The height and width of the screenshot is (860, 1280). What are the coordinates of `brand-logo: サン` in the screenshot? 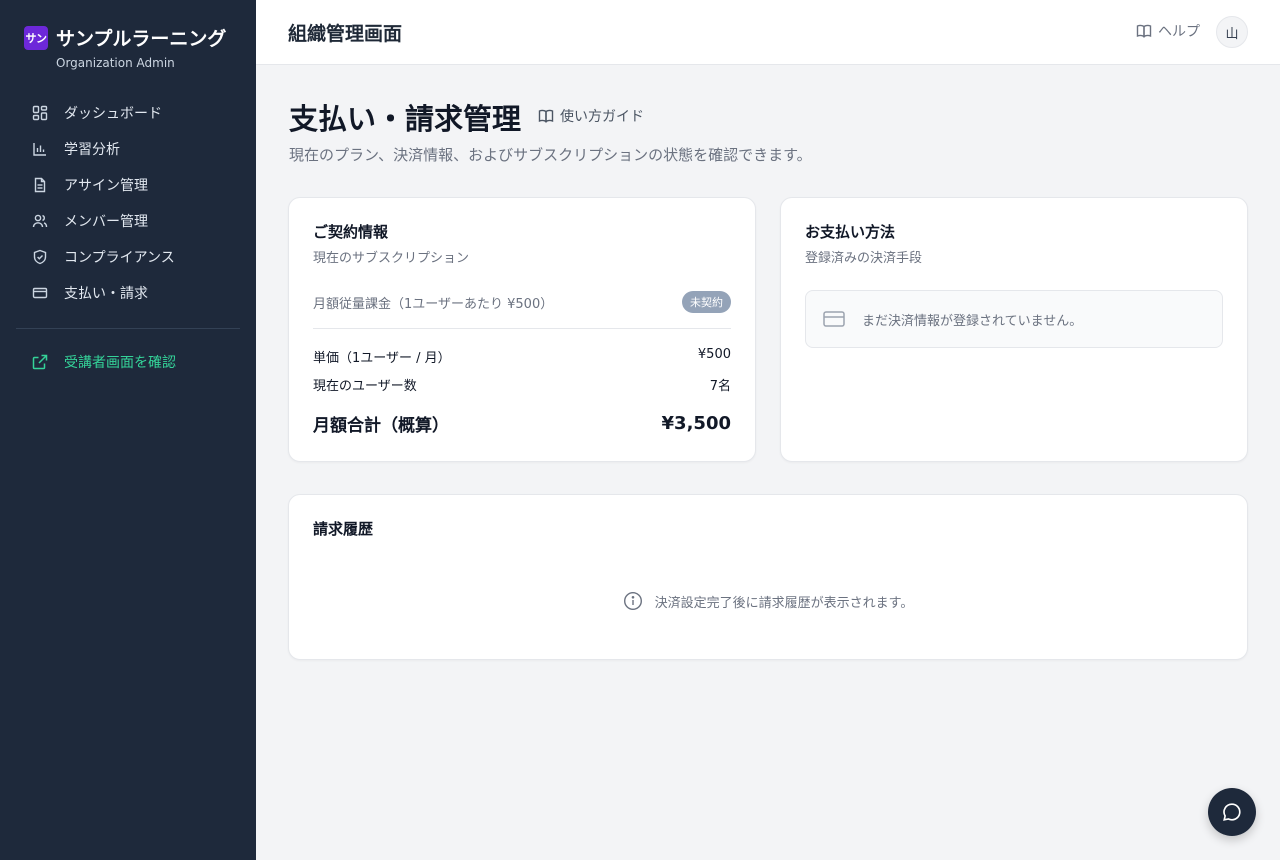 It's located at (36, 37).